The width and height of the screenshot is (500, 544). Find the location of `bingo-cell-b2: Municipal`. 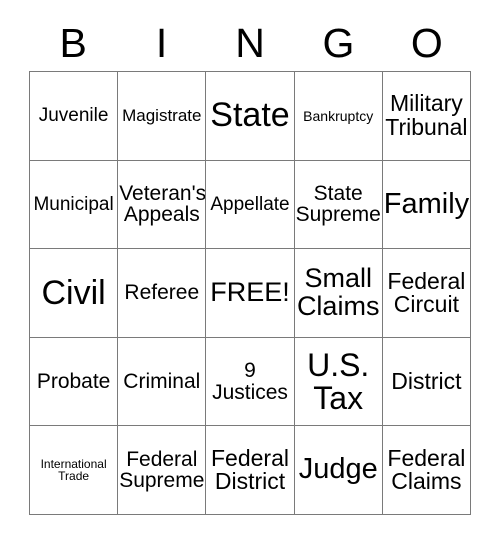

bingo-cell-b2: Municipal is located at coordinates (74, 205).